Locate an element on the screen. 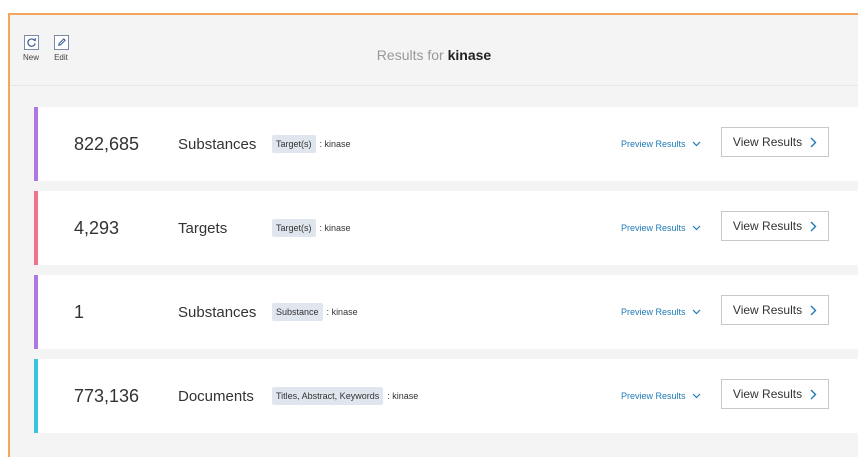 The width and height of the screenshot is (858, 457). field-chip: Titles, Abstract, Keywords is located at coordinates (328, 396).